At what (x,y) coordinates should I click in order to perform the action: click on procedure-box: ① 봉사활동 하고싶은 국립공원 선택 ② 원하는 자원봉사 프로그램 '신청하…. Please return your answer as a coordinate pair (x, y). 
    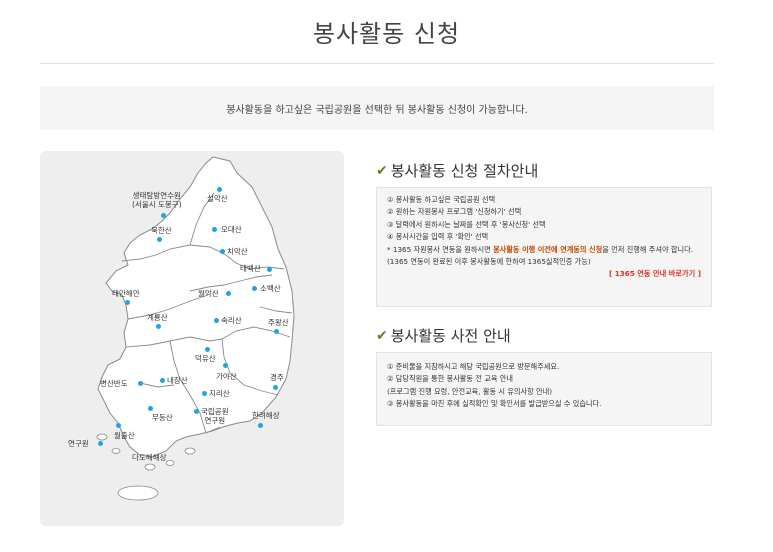
    Looking at the image, I should click on (544, 247).